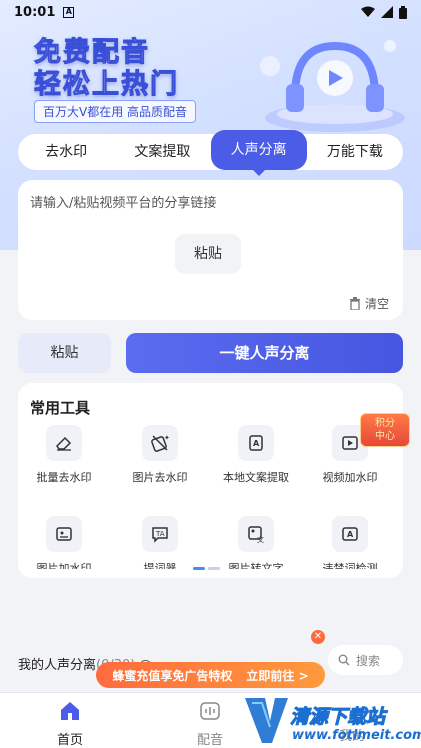 This screenshot has height=748, width=421. What do you see at coordinates (210, 724) in the screenshot?
I see `nav-dubbing: 配音` at bounding box center [210, 724].